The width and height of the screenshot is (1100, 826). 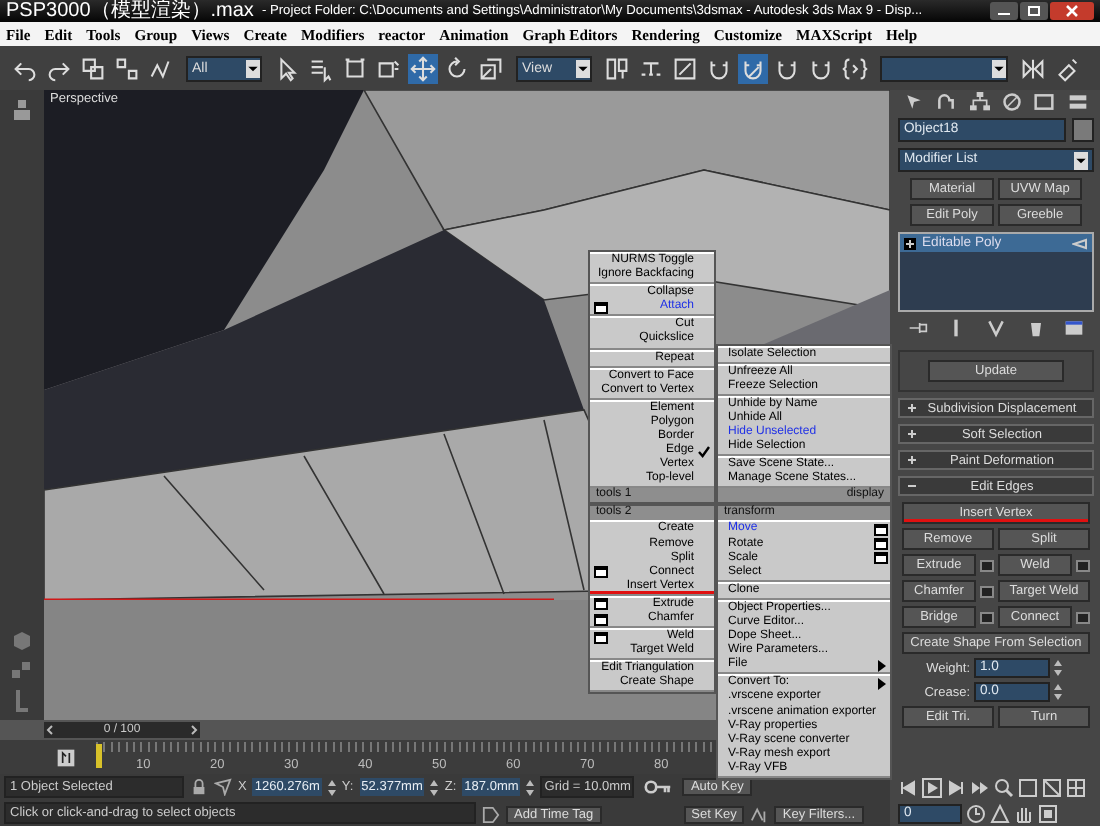 What do you see at coordinates (491, 815) in the screenshot?
I see `tag-icon` at bounding box center [491, 815].